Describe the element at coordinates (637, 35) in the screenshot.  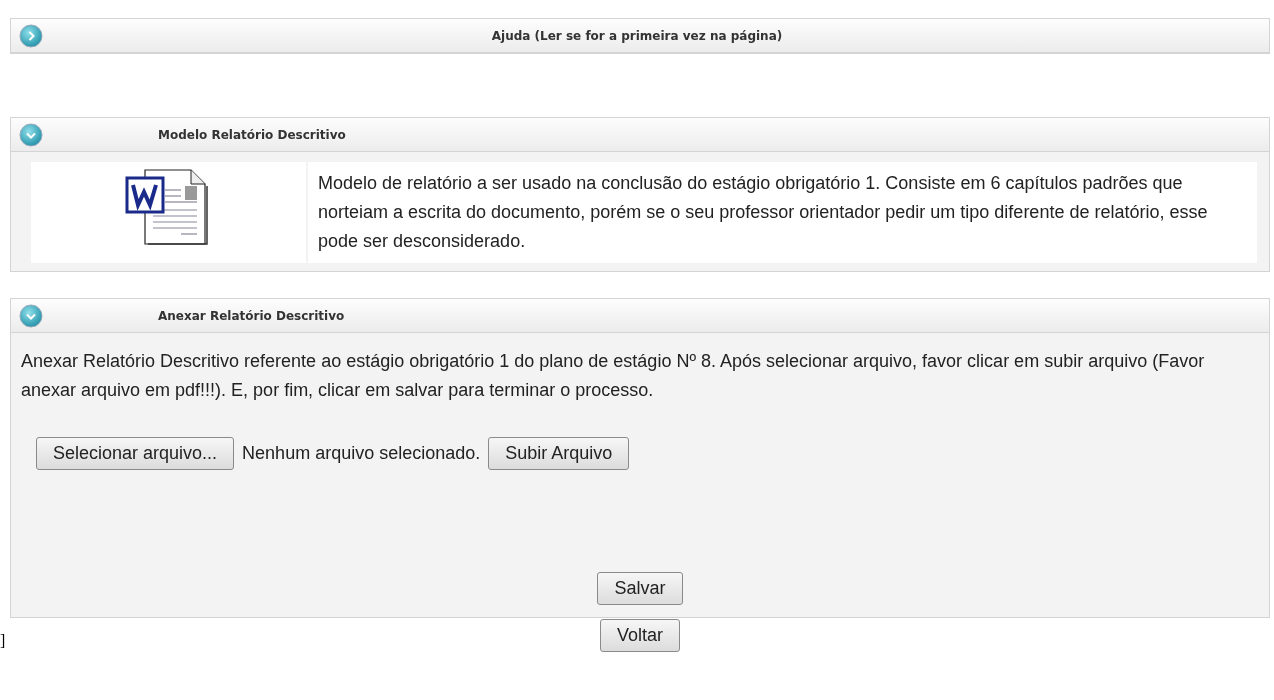
I see `panel-title: Ajuda (Ler se for a primeira vez na página)` at that location.